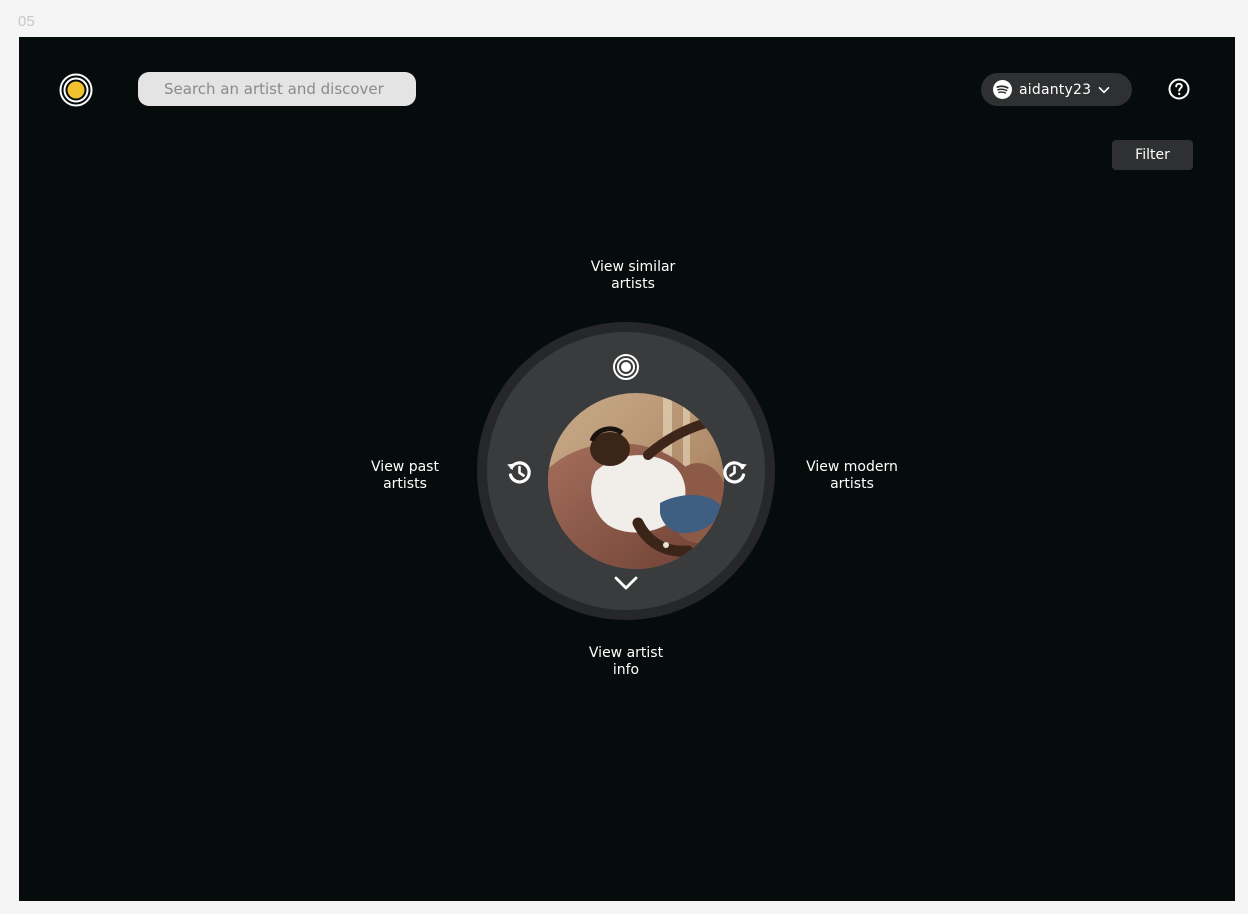 This screenshot has height=914, width=1248. I want to click on view-modern-artists-label: View modern artists, so click(852, 476).